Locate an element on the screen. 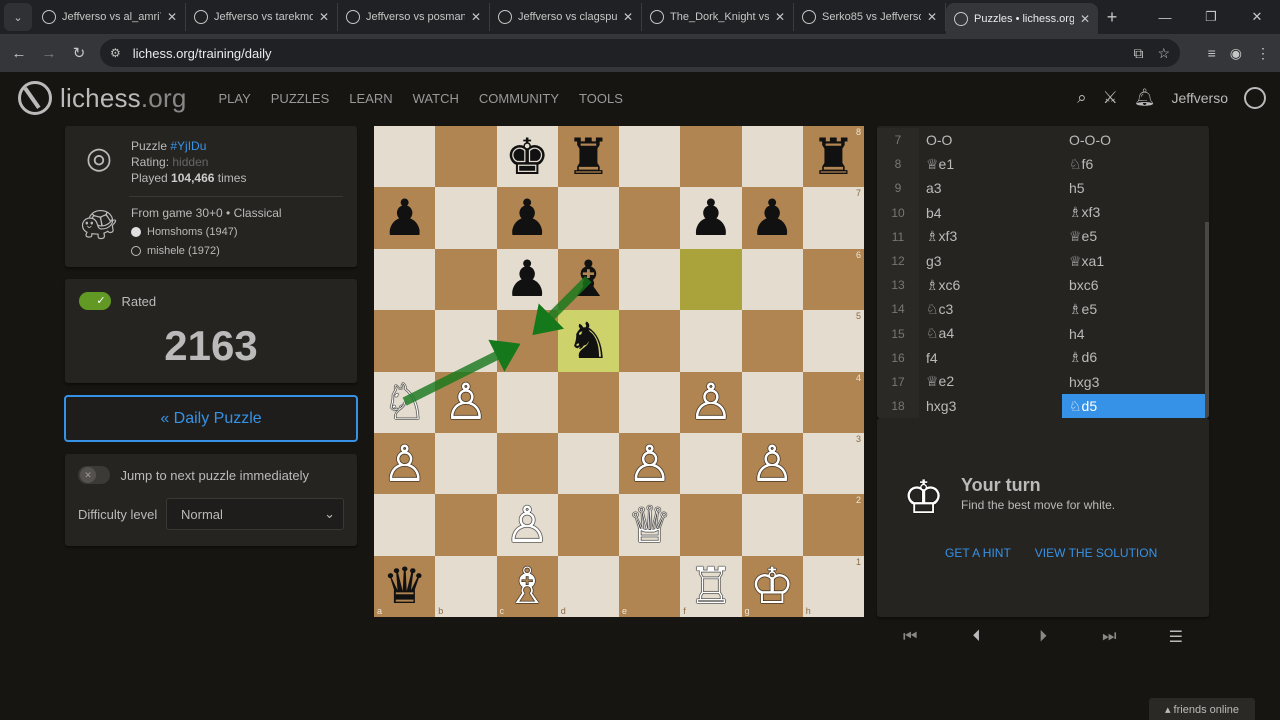 Image resolution: width=1280 pixels, height=720 pixels. white-move: a3 is located at coordinates (990, 188).